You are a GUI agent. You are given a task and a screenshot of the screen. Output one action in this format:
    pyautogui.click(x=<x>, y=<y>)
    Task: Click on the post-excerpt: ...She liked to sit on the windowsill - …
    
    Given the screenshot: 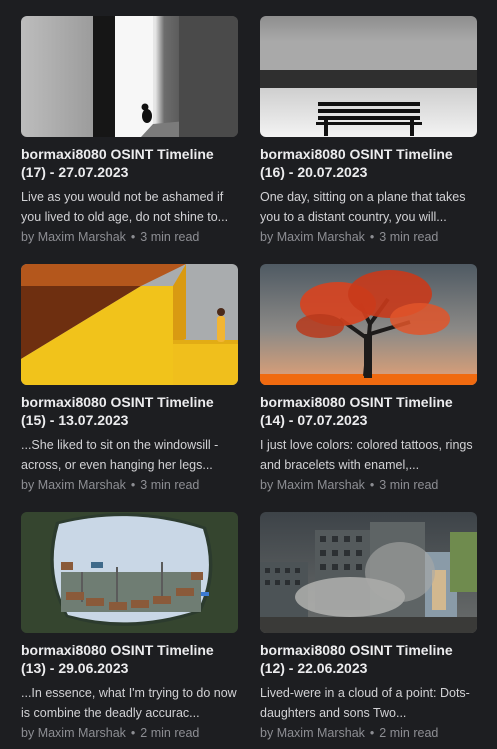 What is the action you would take?
    pyautogui.click(x=120, y=455)
    